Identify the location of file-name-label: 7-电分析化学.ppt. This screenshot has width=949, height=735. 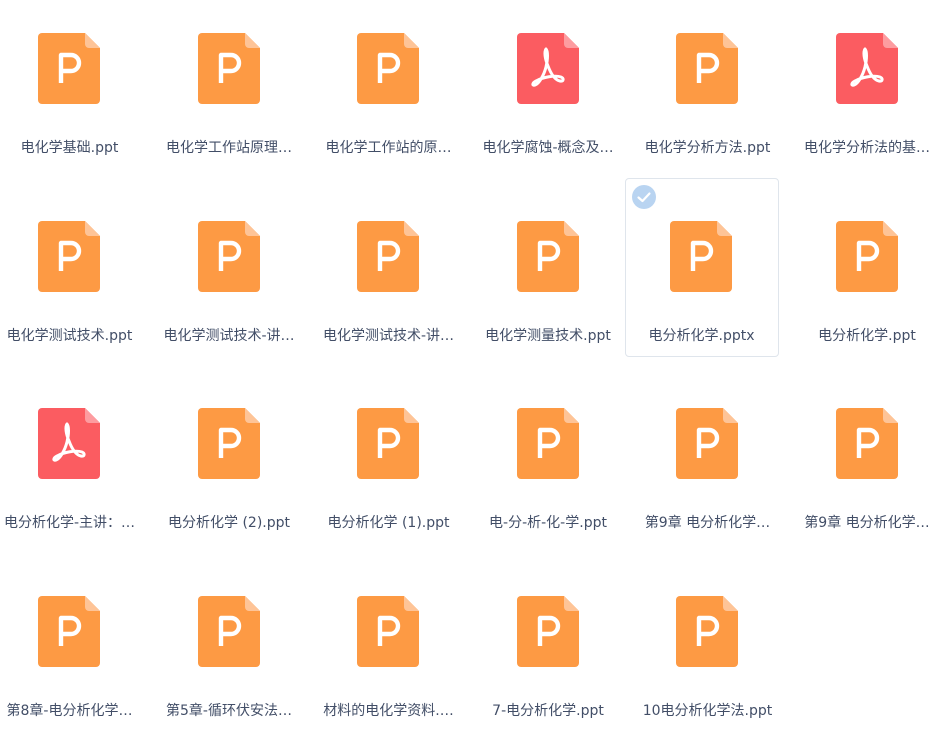
(548, 710).